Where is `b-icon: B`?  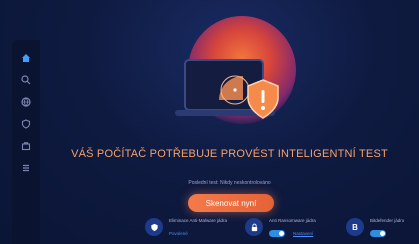 b-icon: B is located at coordinates (355, 227).